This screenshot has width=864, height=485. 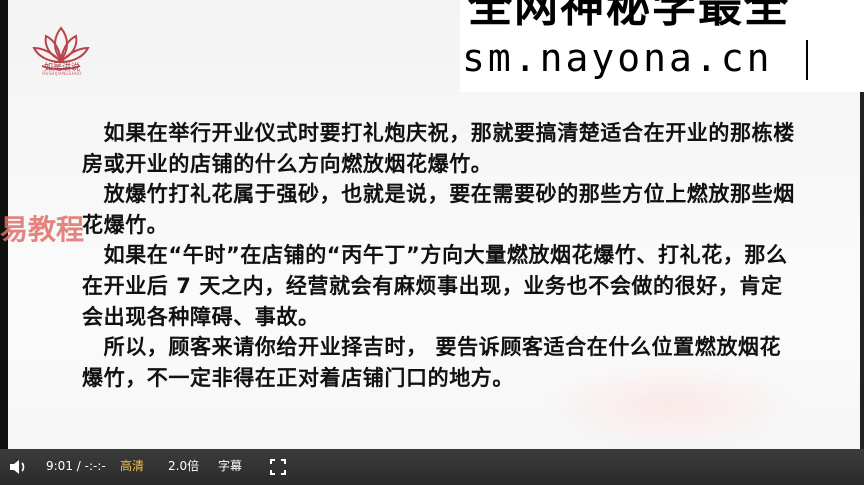 What do you see at coordinates (183, 467) in the screenshot?
I see `speed-button: 2.0倍` at bounding box center [183, 467].